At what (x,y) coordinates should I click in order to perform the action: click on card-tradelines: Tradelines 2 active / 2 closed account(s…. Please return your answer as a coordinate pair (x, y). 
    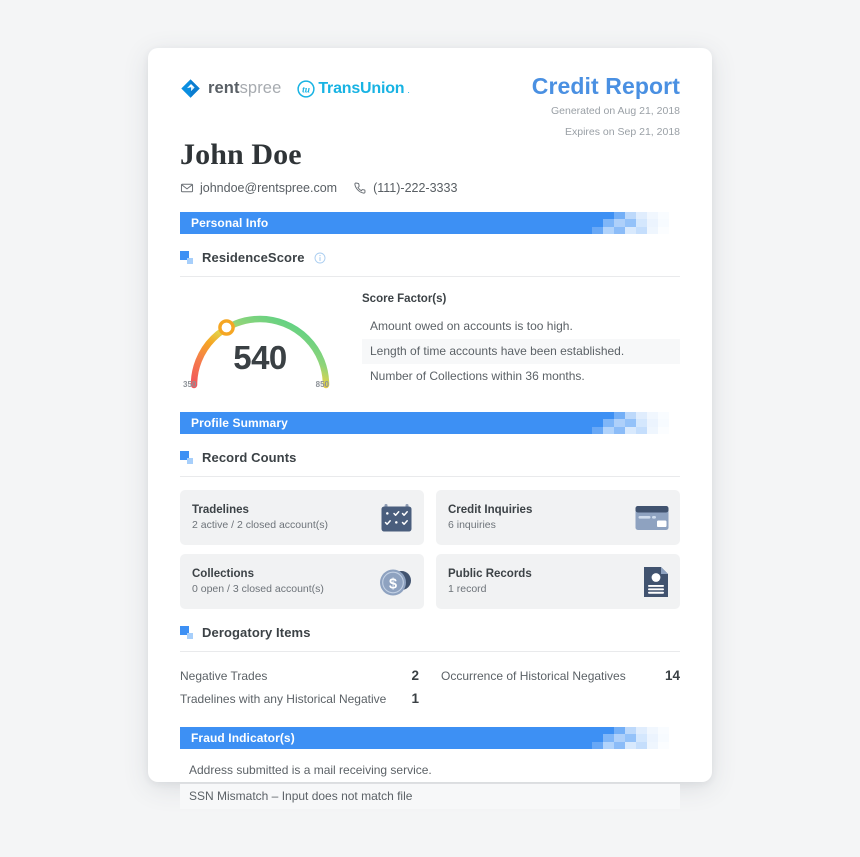
    Looking at the image, I should click on (302, 517).